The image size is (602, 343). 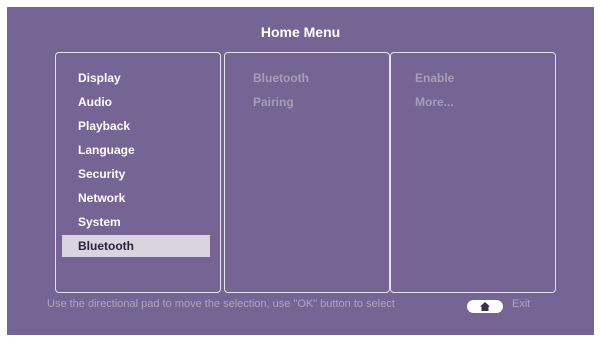 I want to click on option-item-enable: Enable, so click(x=434, y=78).